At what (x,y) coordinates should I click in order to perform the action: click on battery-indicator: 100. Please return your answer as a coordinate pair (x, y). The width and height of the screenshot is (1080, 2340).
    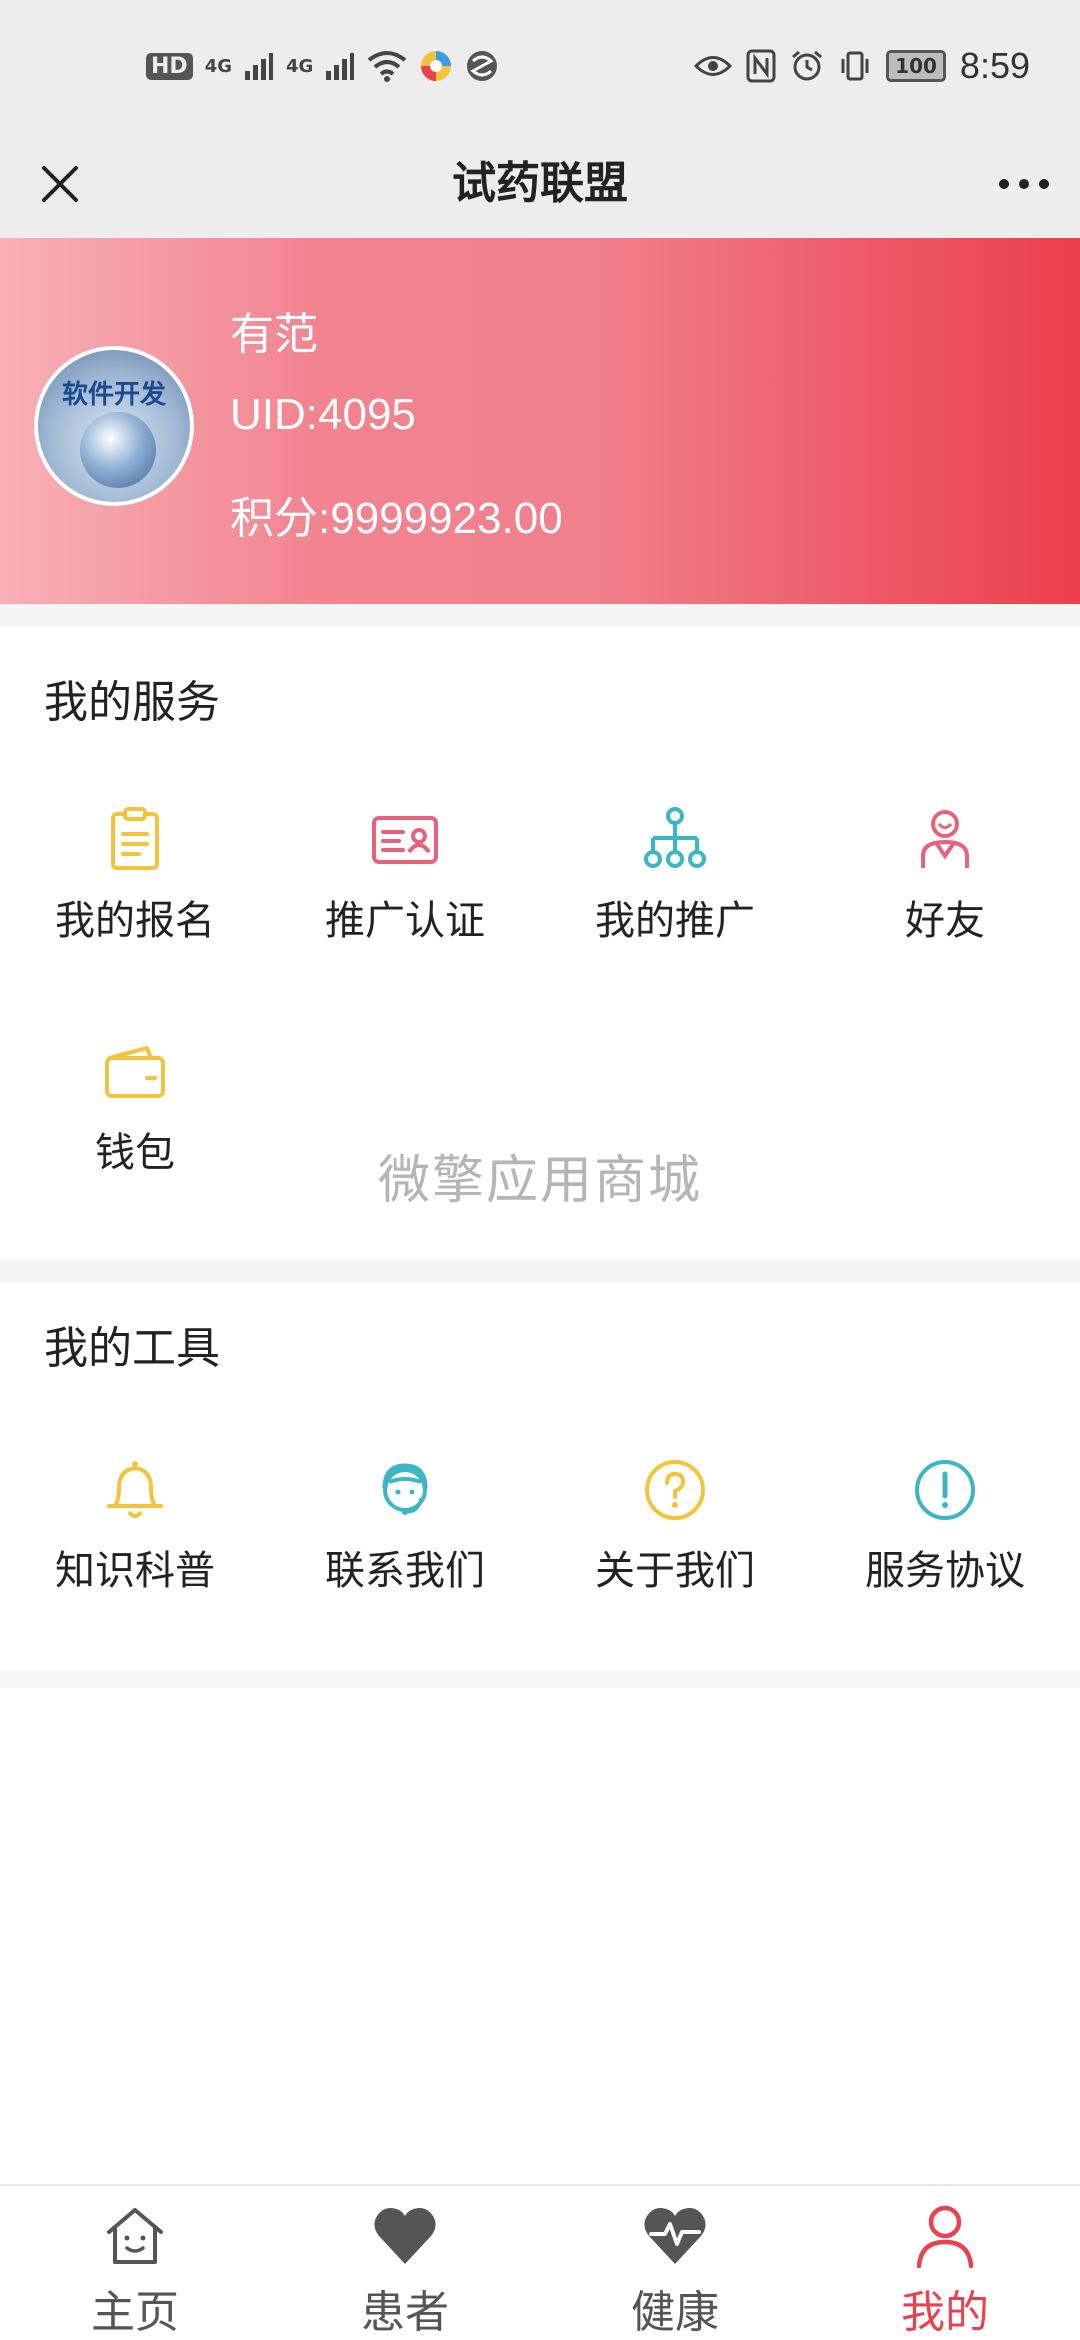
    Looking at the image, I should click on (916, 66).